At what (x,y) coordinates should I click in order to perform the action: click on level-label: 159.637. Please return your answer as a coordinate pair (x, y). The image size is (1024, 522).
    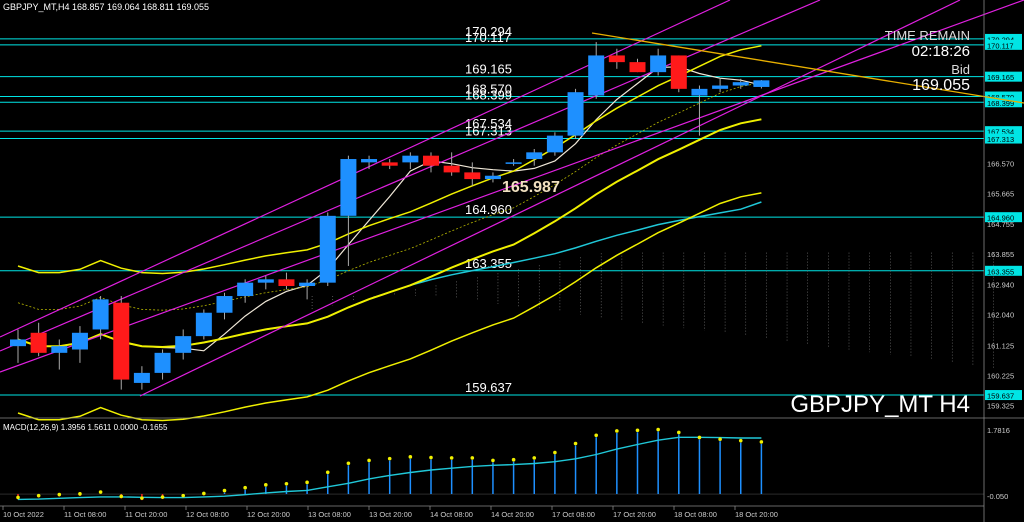
    Looking at the image, I should click on (488, 387).